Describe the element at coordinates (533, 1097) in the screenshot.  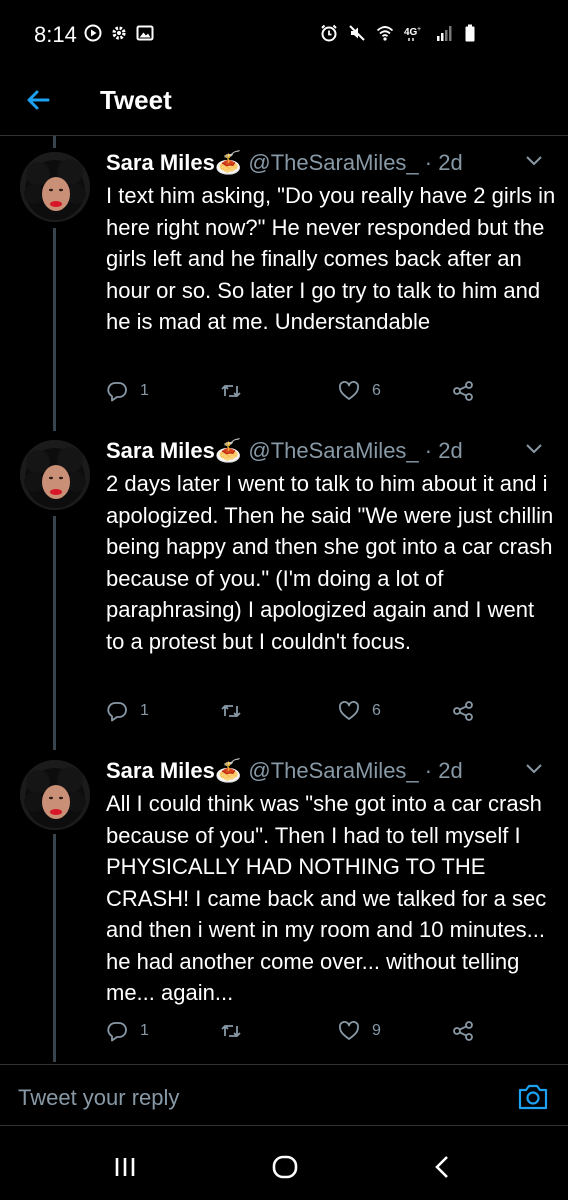
I see `camera-icon` at that location.